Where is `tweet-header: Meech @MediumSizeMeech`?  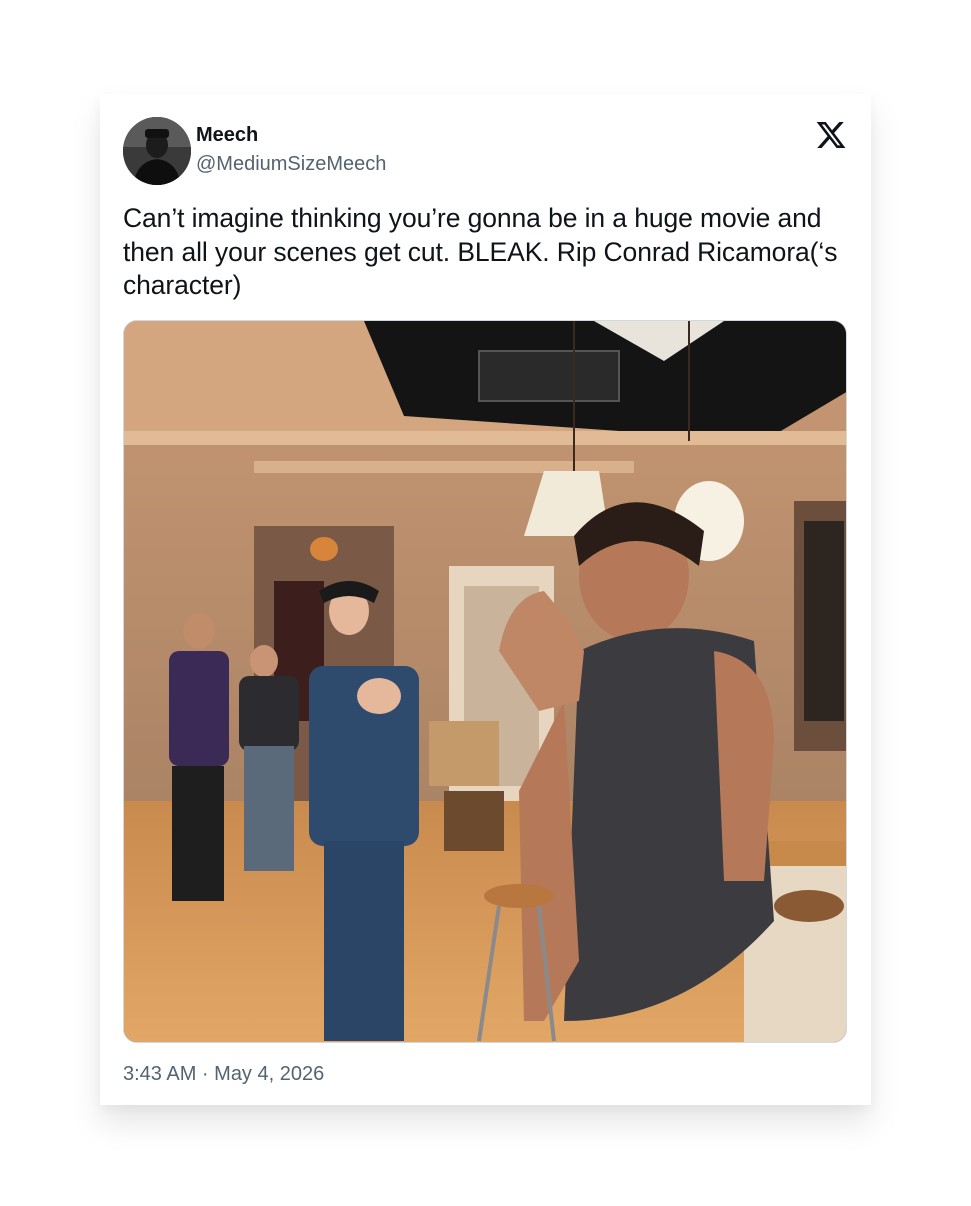
tweet-header: Meech @MediumSizeMeech is located at coordinates (485, 151).